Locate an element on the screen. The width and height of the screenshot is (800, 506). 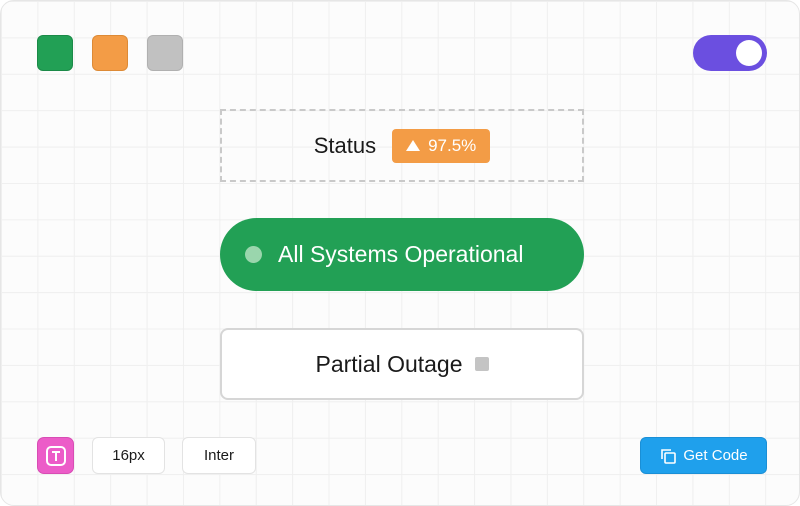
status-badge: 97.5% is located at coordinates (441, 145).